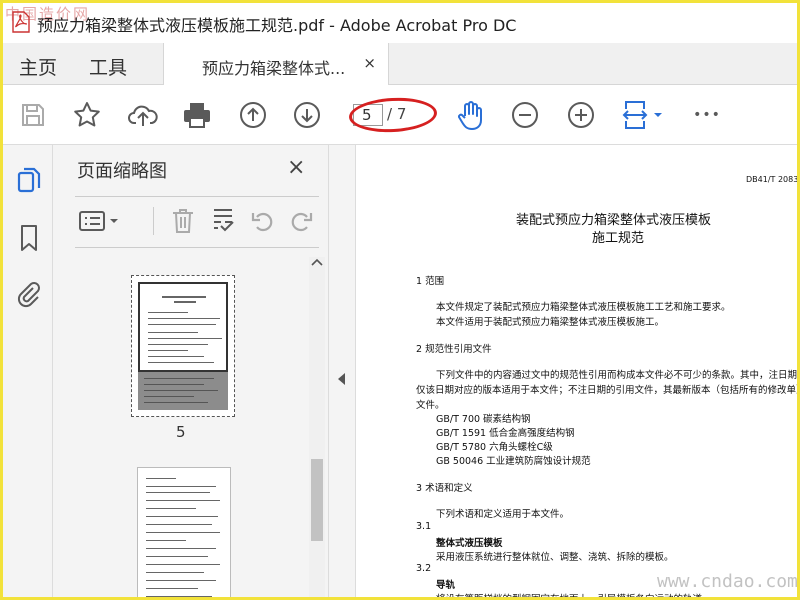 The height and width of the screenshot is (600, 800). What do you see at coordinates (618, 238) in the screenshot?
I see `document-title-line2: 施工规范` at bounding box center [618, 238].